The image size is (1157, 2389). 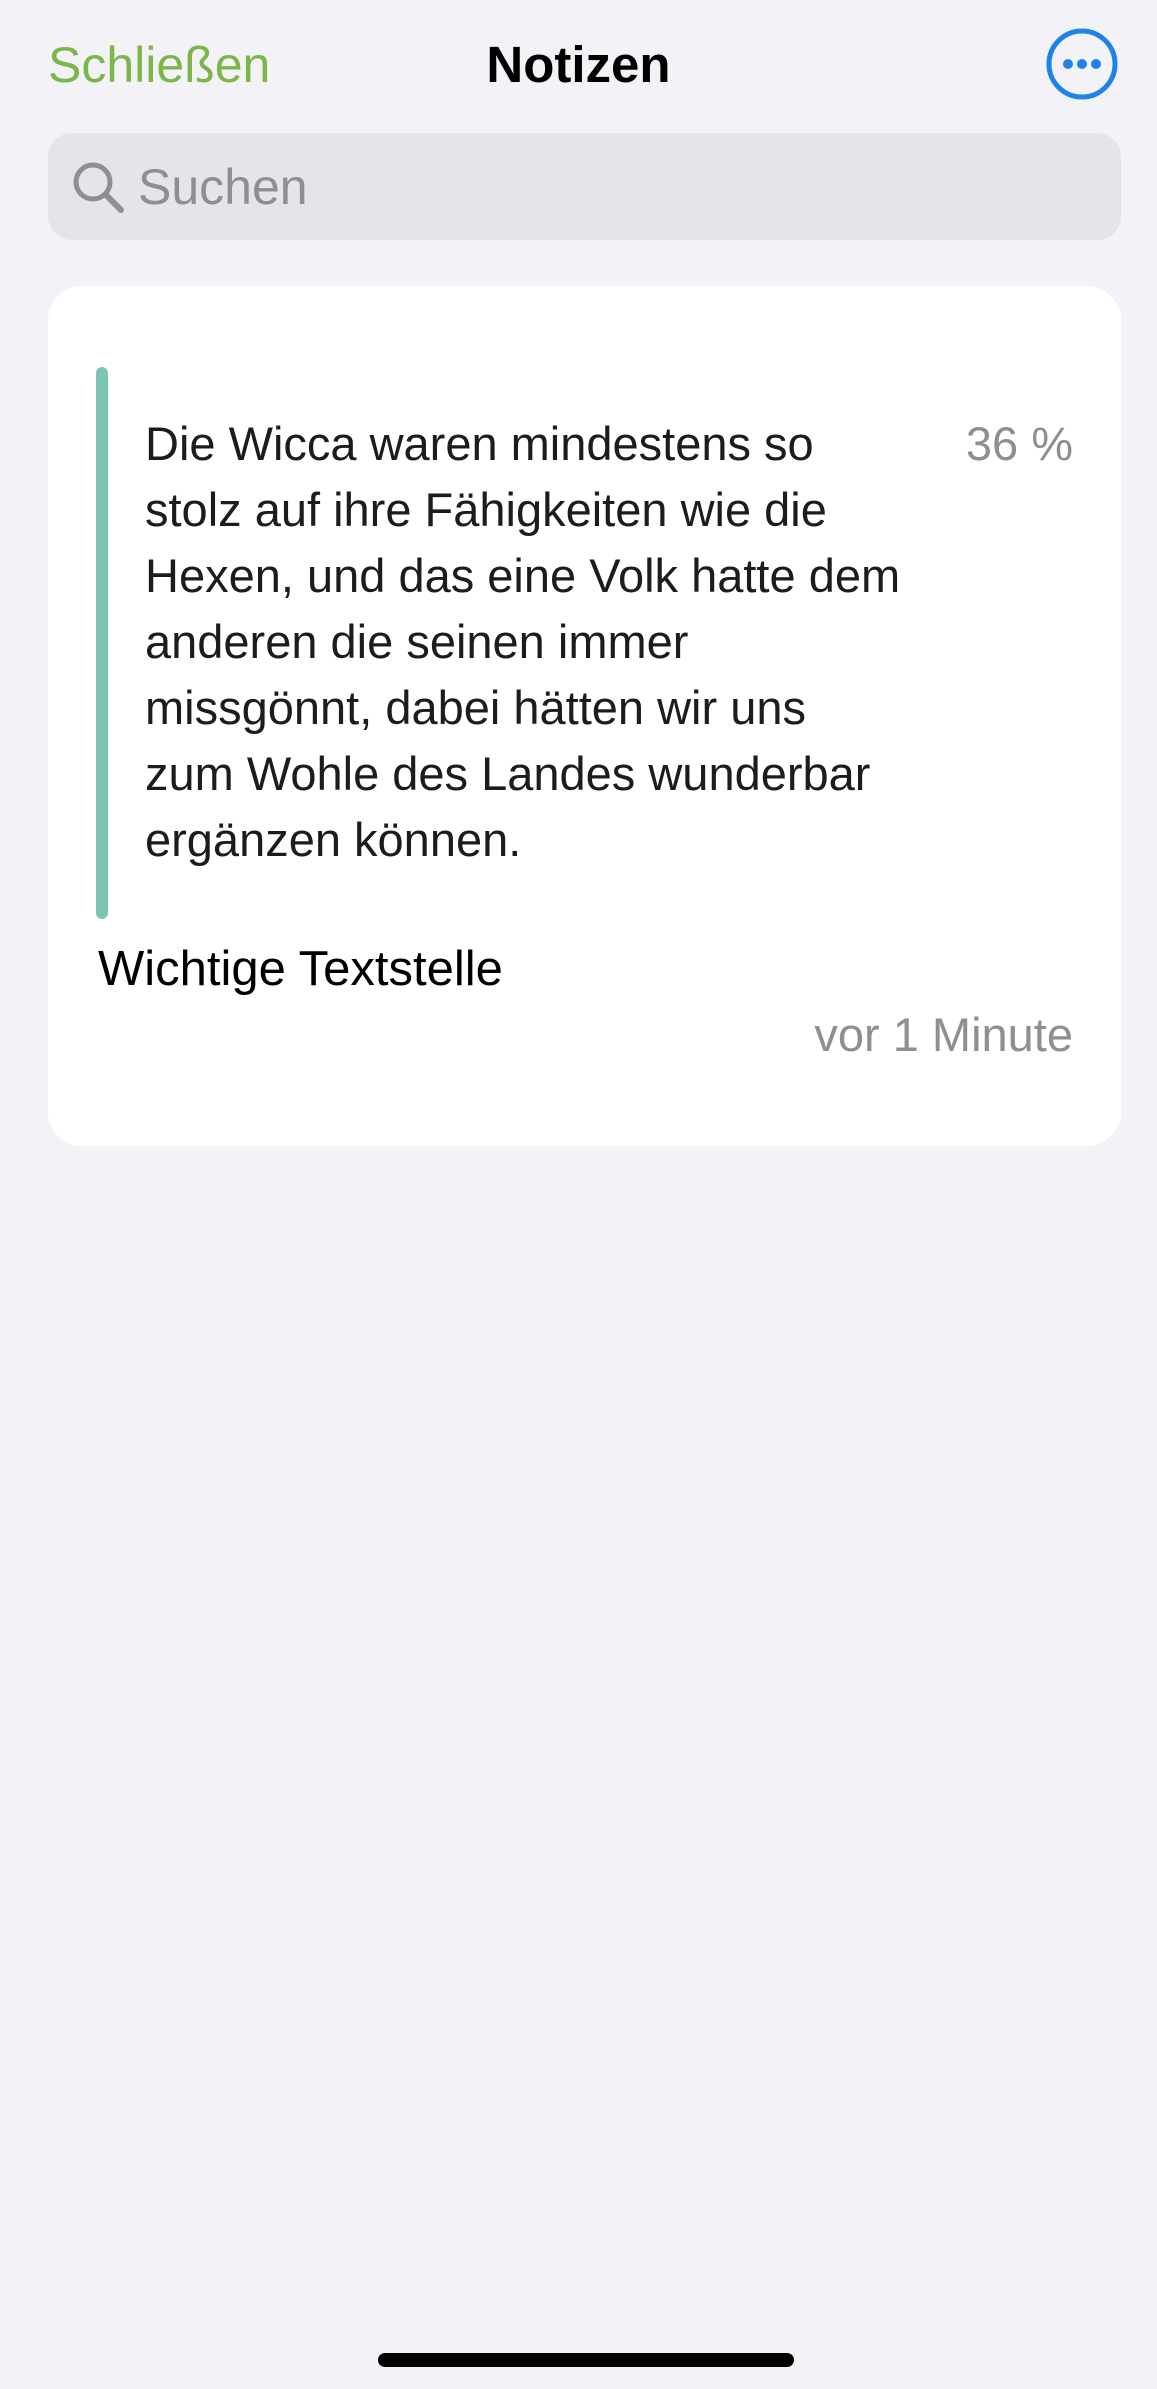 What do you see at coordinates (300, 969) in the screenshot?
I see `note-text: Wichtige Textstelle` at bounding box center [300, 969].